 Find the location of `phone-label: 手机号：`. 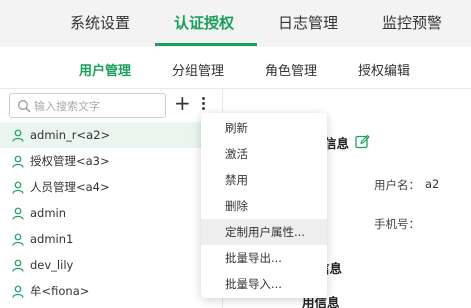

phone-label: 手机号： is located at coordinates (397, 224).